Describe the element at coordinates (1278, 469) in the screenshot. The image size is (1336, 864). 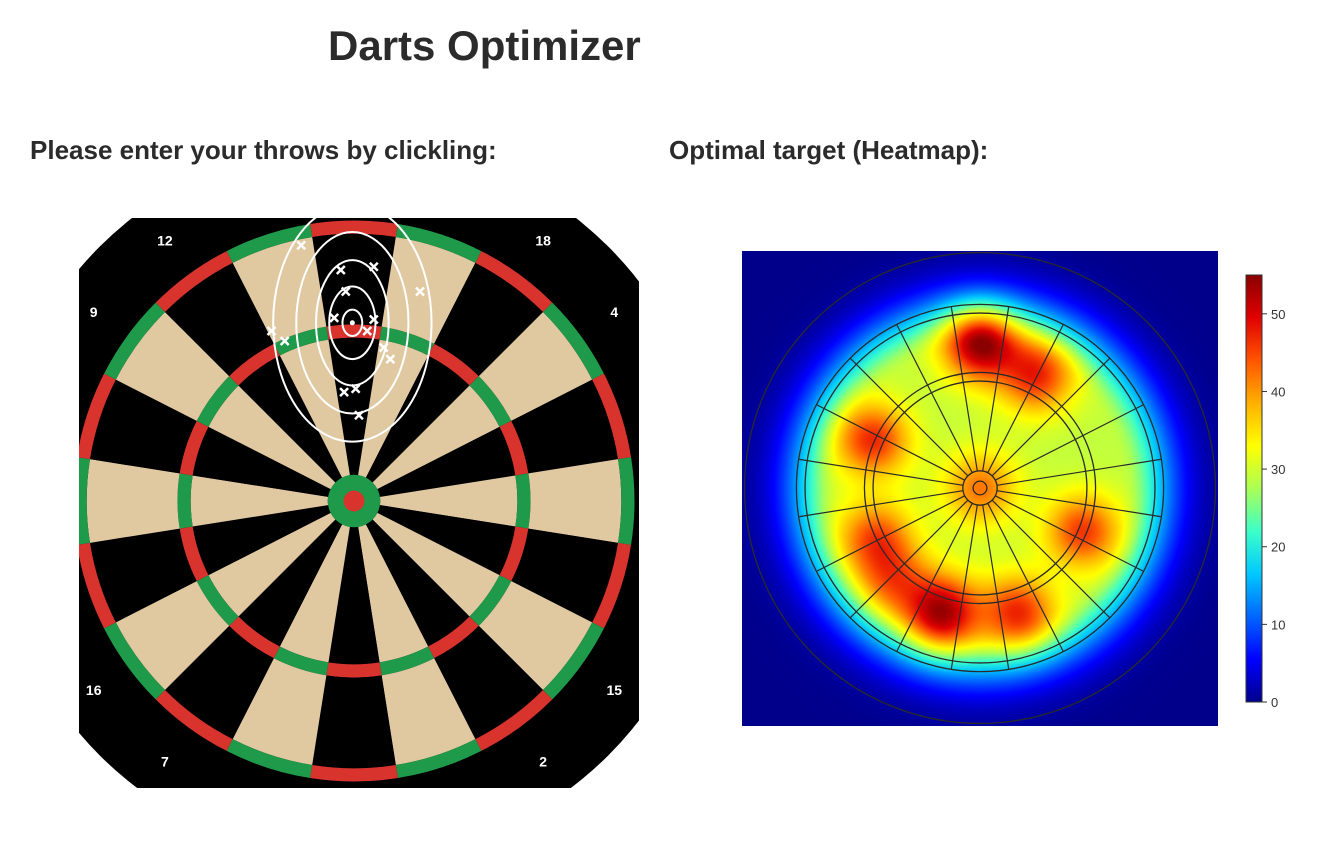
I see `colorbar-tick-label: 30` at that location.